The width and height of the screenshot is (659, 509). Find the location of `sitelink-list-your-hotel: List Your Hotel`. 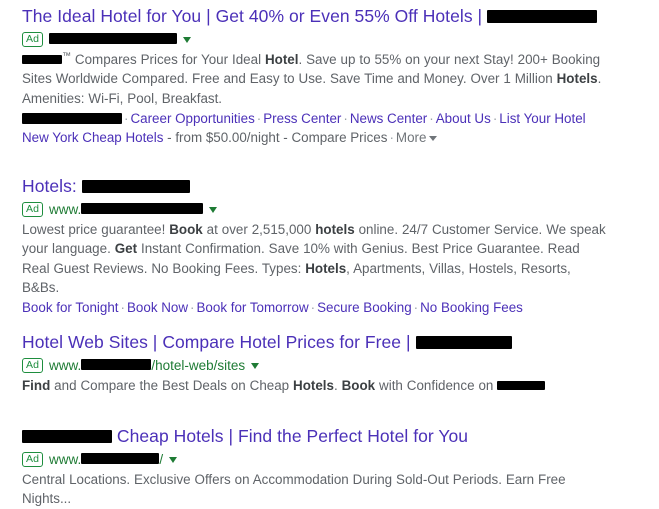

sitelink-list-your-hotel: List Your Hotel is located at coordinates (542, 118).